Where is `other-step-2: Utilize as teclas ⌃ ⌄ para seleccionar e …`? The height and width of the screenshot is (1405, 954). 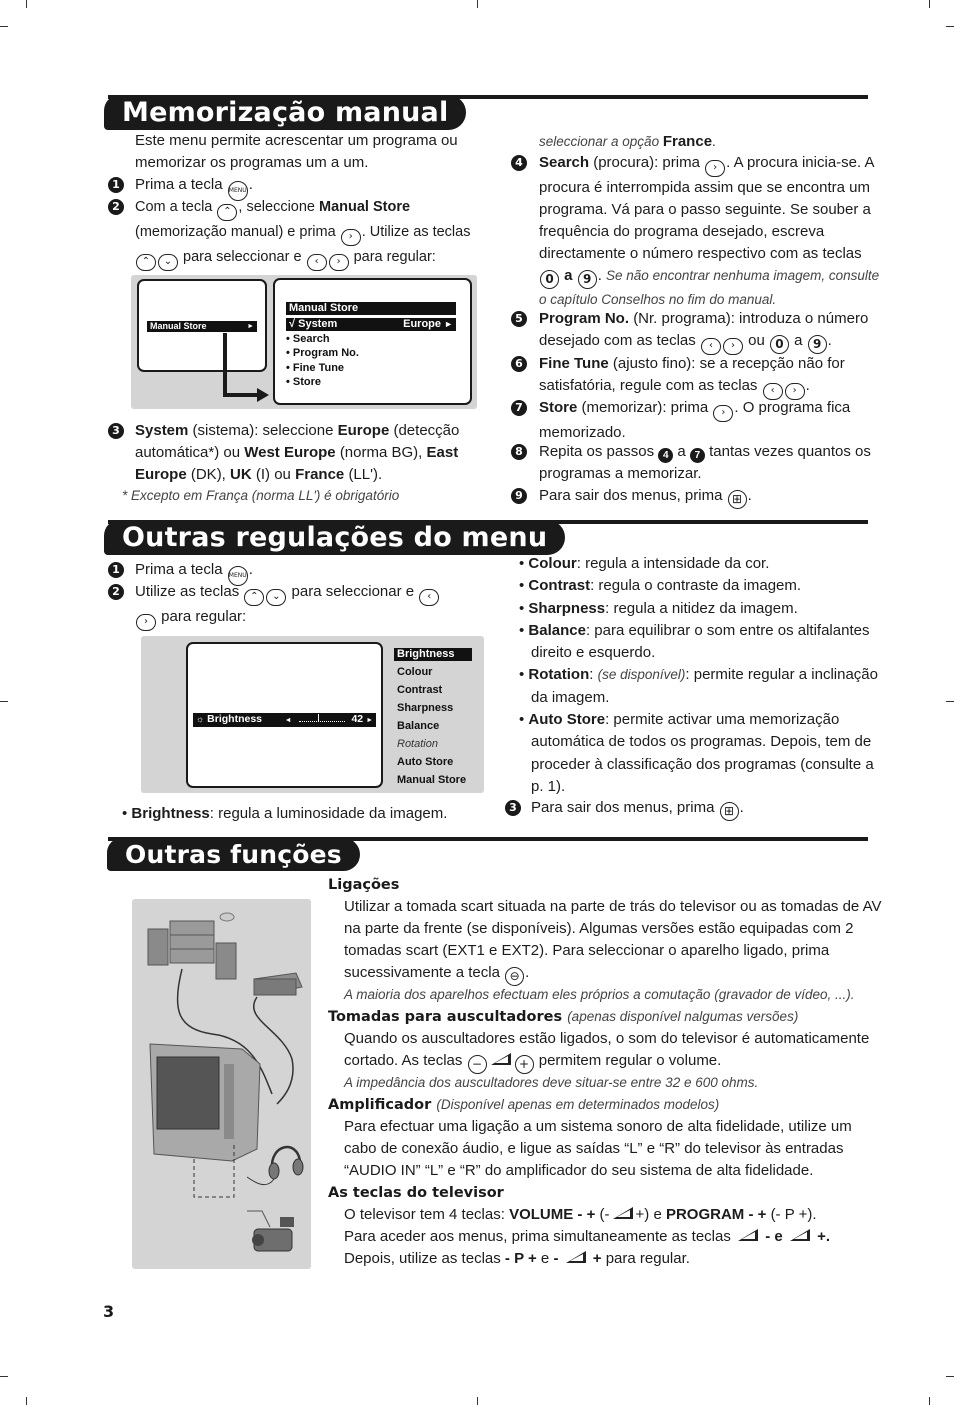
other-step-2: Utilize as teclas ⌃ ⌄ para seleccionar e … is located at coordinates (295, 606).